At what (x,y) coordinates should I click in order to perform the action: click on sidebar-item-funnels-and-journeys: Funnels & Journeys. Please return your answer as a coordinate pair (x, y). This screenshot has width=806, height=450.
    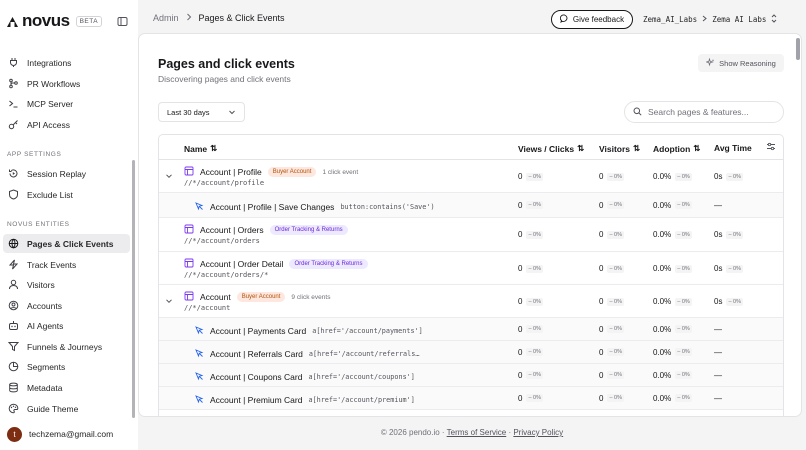
    Looking at the image, I should click on (66, 346).